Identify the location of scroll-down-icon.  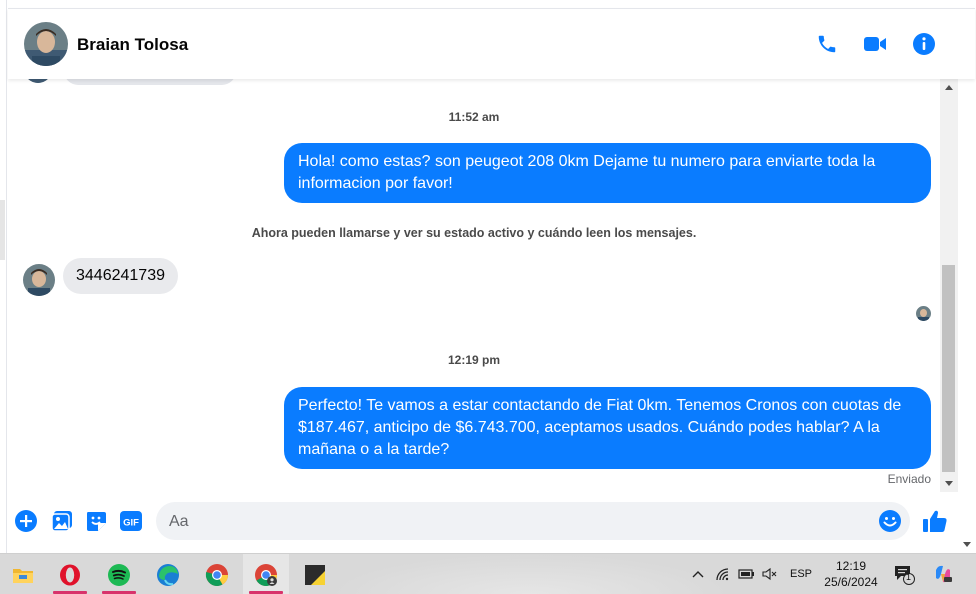
(949, 483).